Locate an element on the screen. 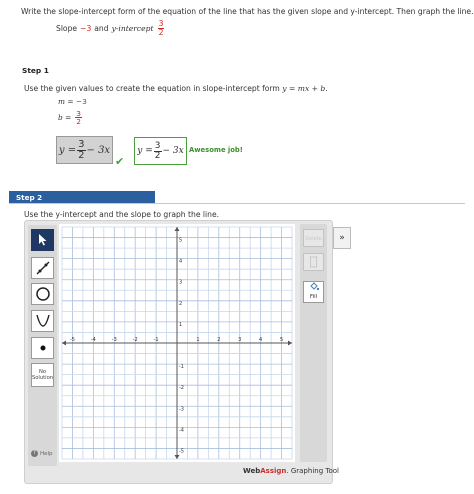 This screenshot has height=494, width=474. checkmark-icon: ✔ is located at coordinates (120, 161).